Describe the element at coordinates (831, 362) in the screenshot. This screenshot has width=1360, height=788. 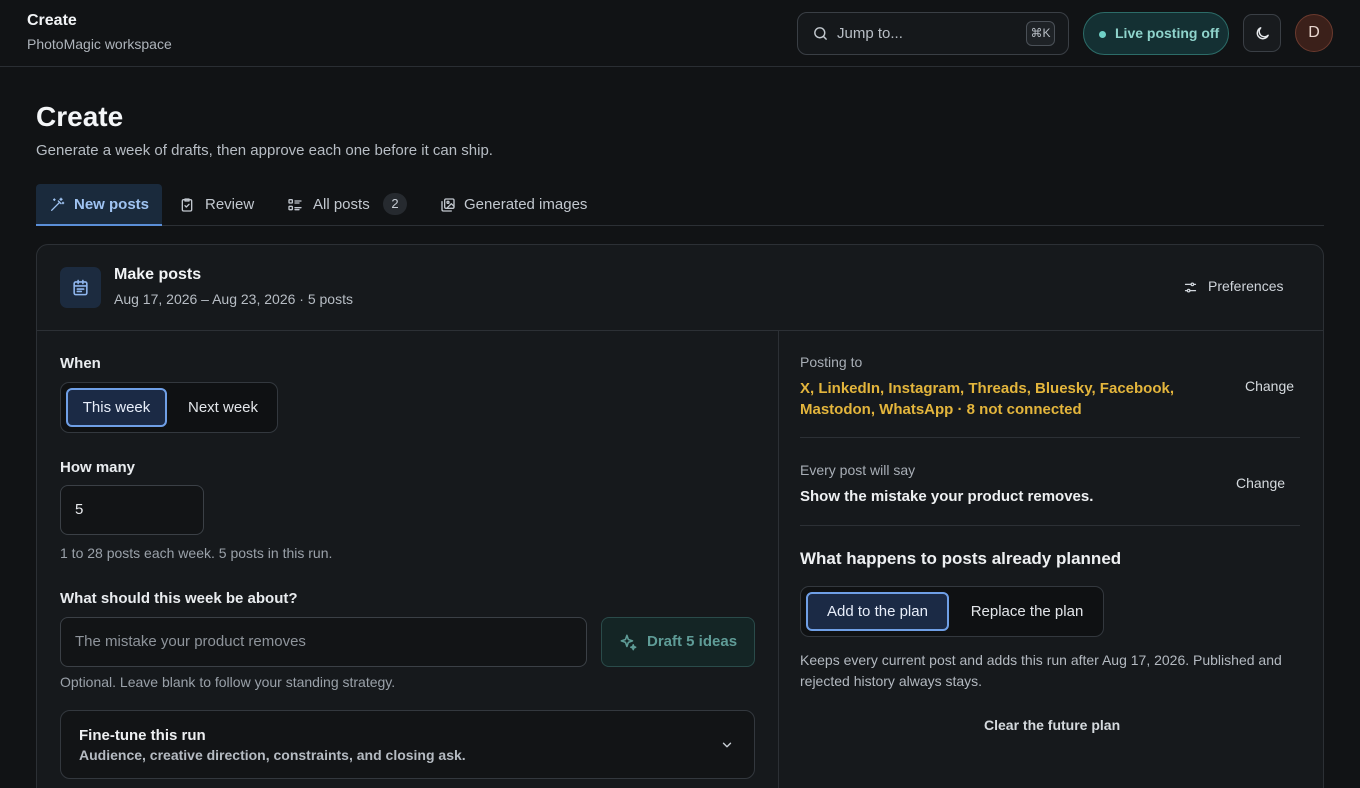
I see `posting-to-label: Posting to` at that location.